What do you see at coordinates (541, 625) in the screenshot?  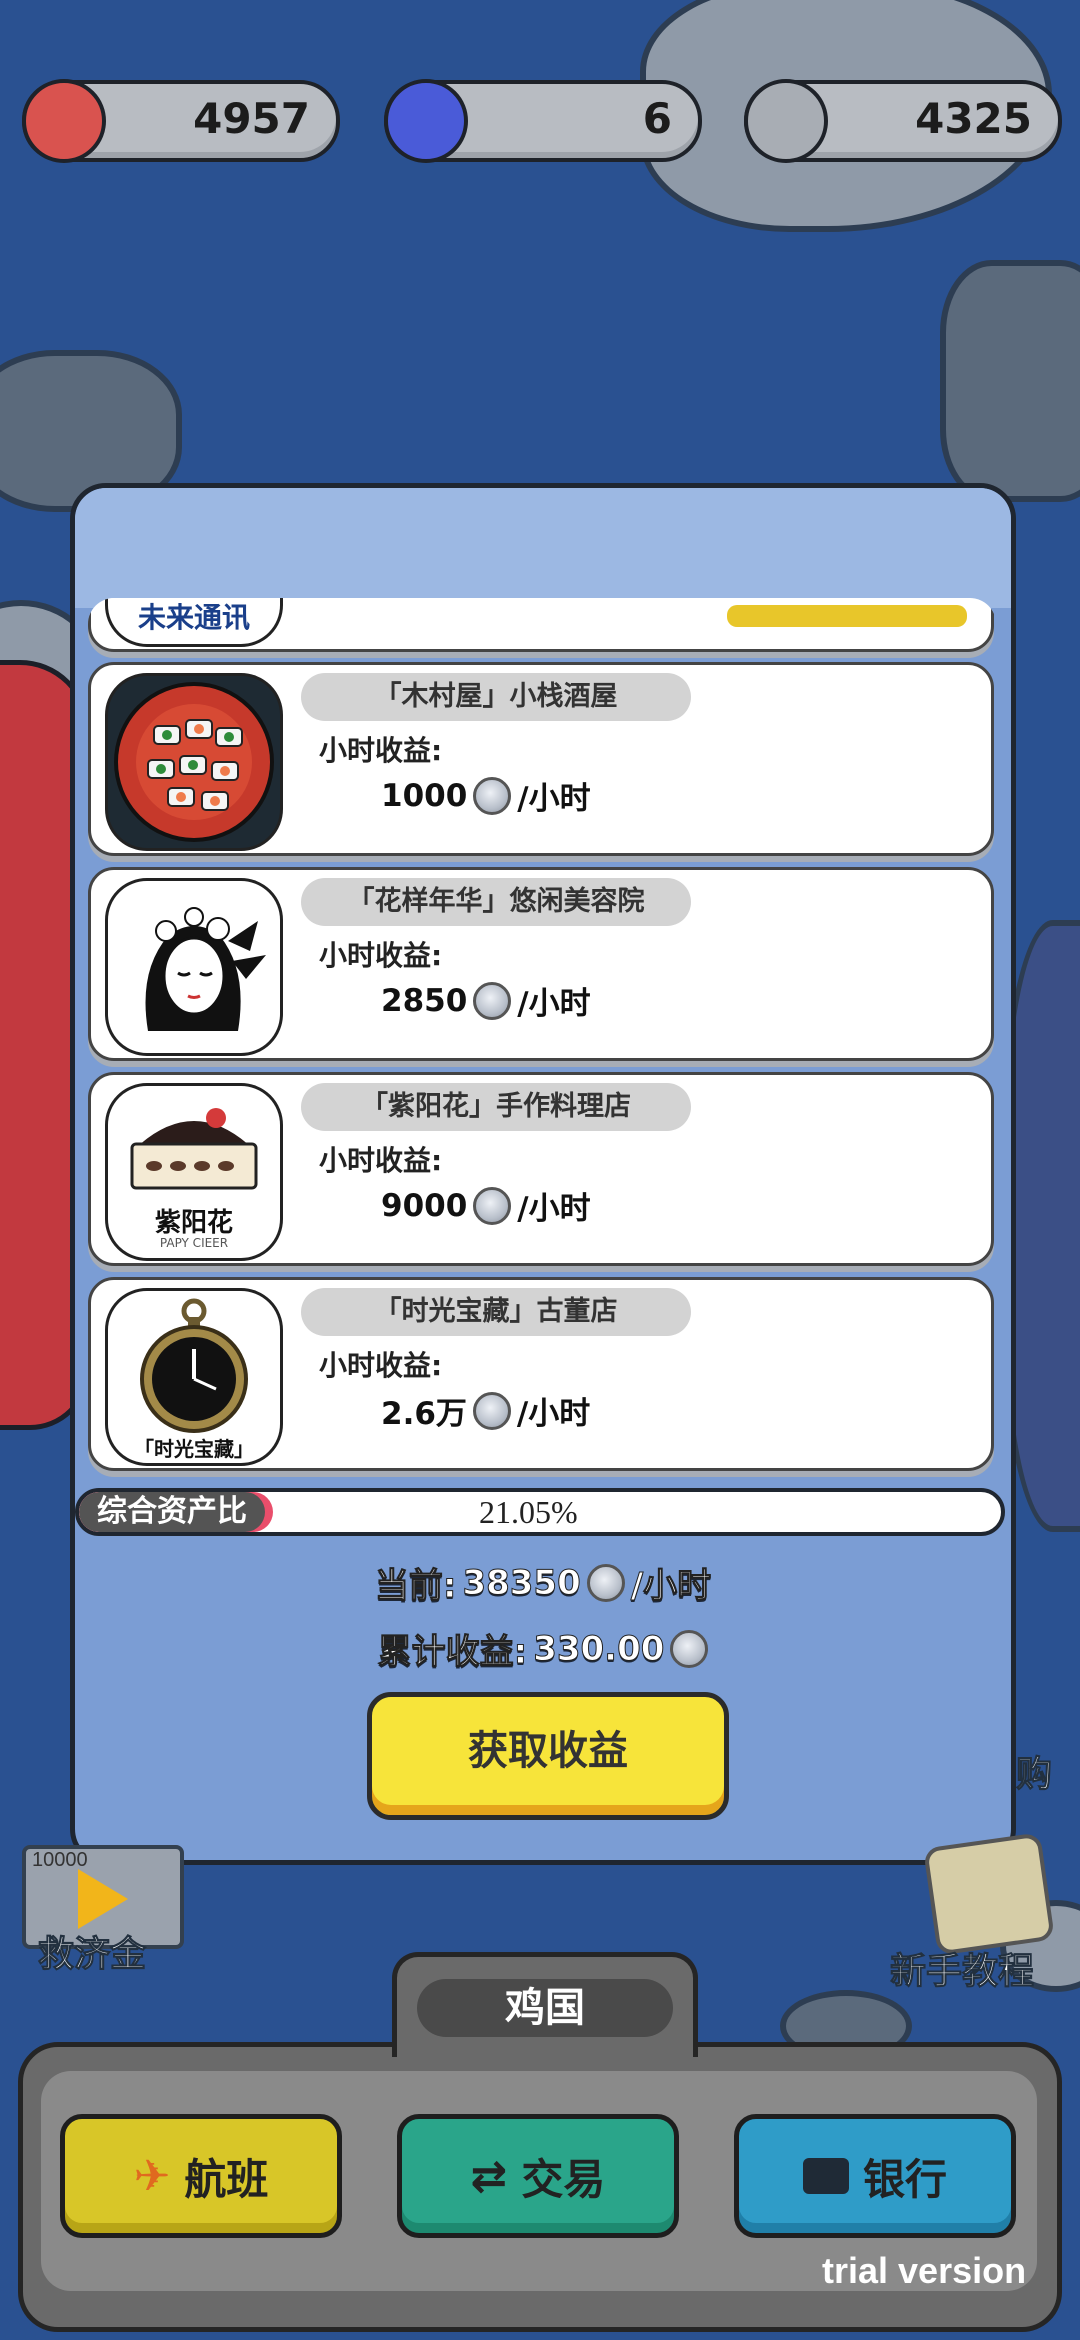 I see `shop-card-partial: 未来通讯` at bounding box center [541, 625].